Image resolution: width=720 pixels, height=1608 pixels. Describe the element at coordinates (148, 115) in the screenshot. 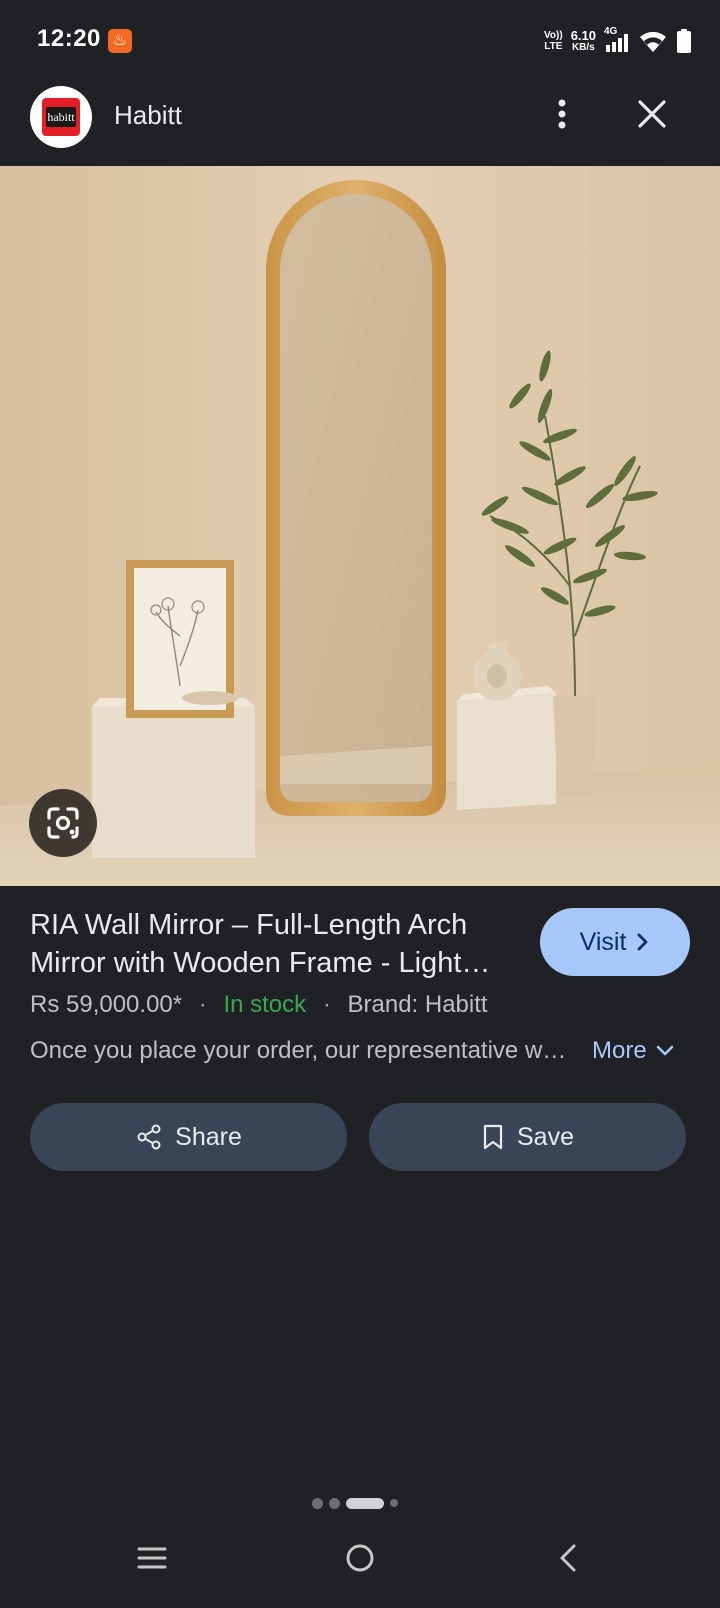

I see `site-name: Habitt` at that location.